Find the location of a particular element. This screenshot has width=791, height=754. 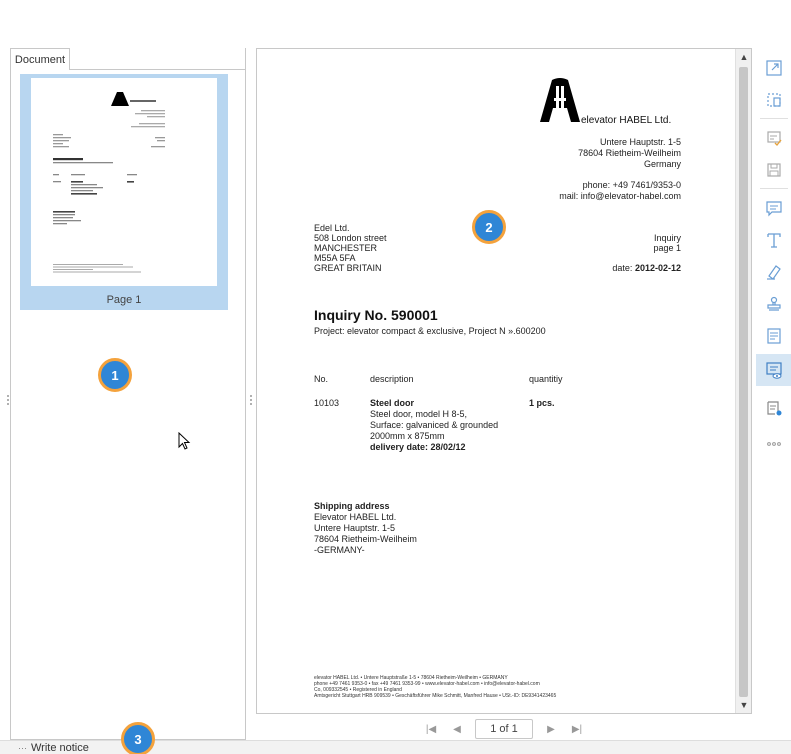

save-icon is located at coordinates (773, 170).